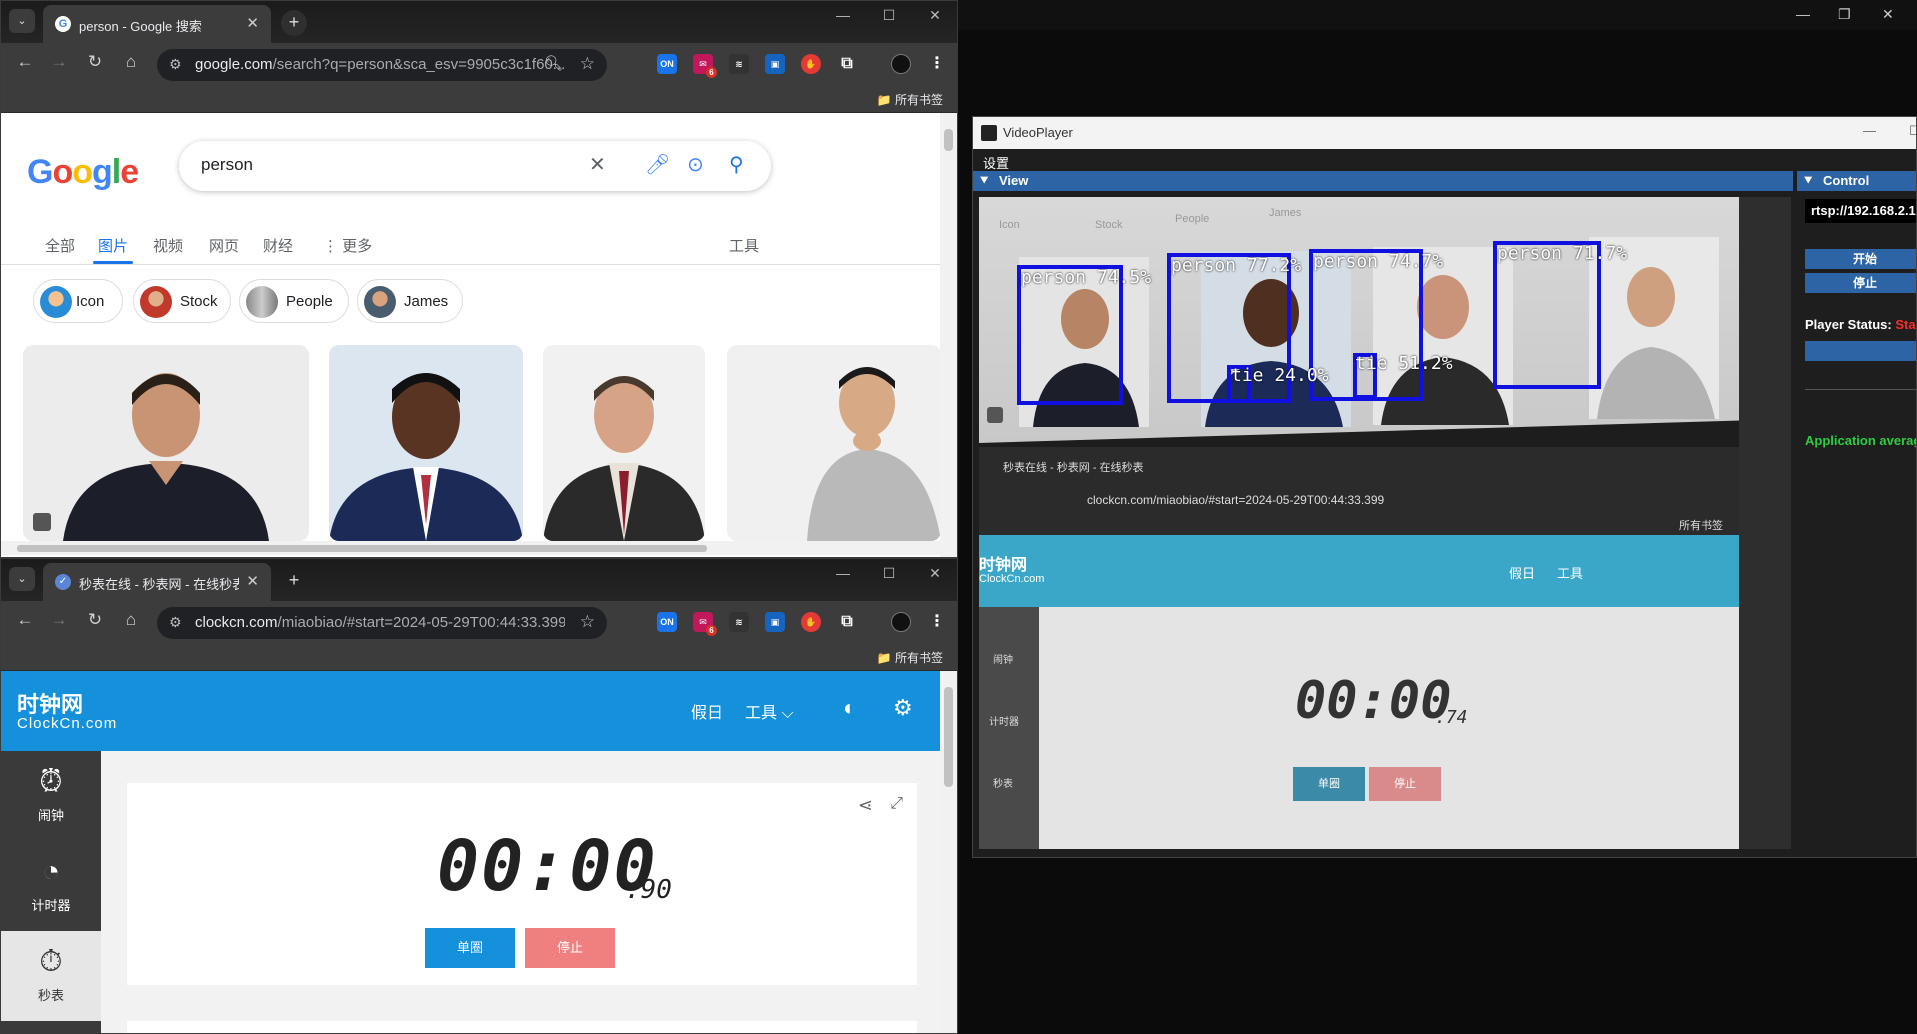 The width and height of the screenshot is (1917, 1034). I want to click on settings-gear-icon: ⚙, so click(903, 708).